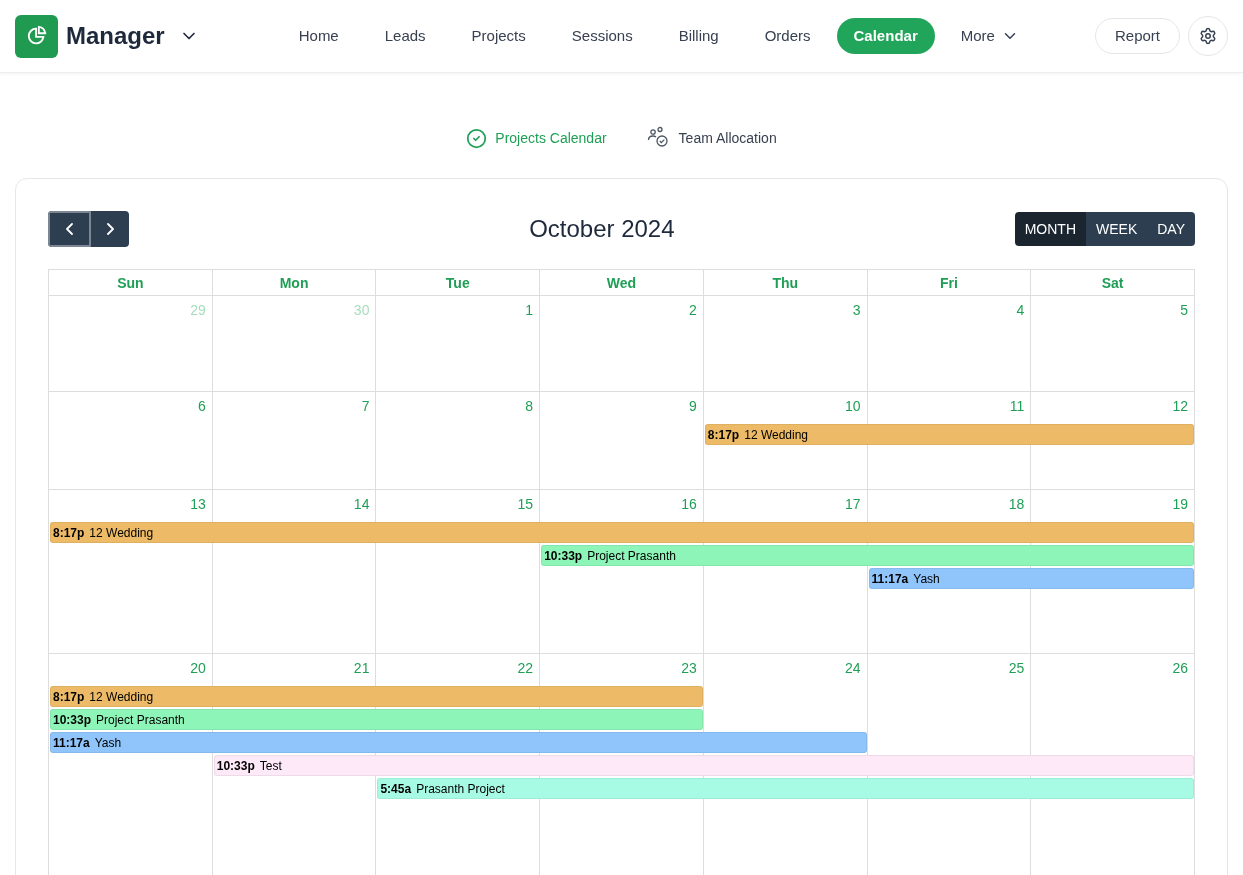 The width and height of the screenshot is (1243, 875). I want to click on day-number: 26, so click(1180, 668).